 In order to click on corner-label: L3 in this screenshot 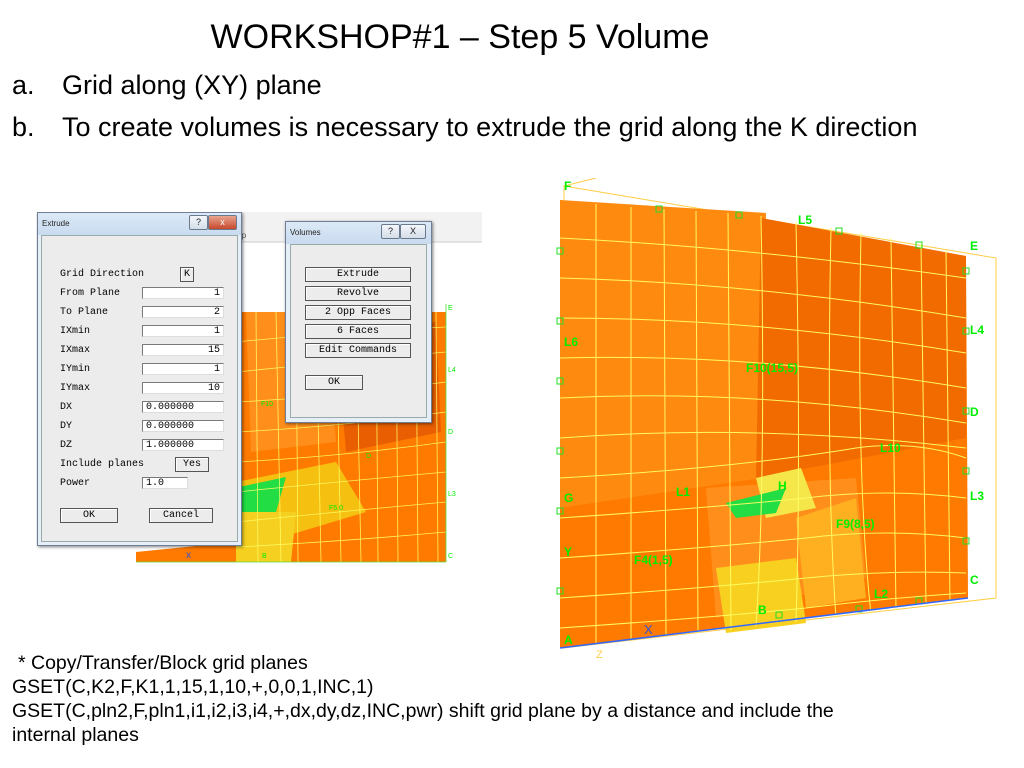, I will do `click(977, 496)`.